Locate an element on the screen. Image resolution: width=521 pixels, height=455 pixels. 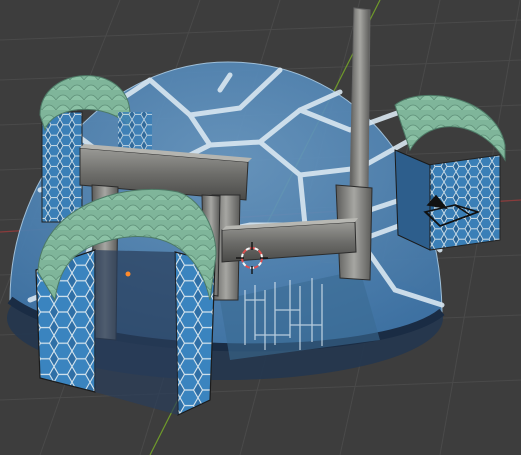
tunnel-back-right is located at coordinates (450, 172).